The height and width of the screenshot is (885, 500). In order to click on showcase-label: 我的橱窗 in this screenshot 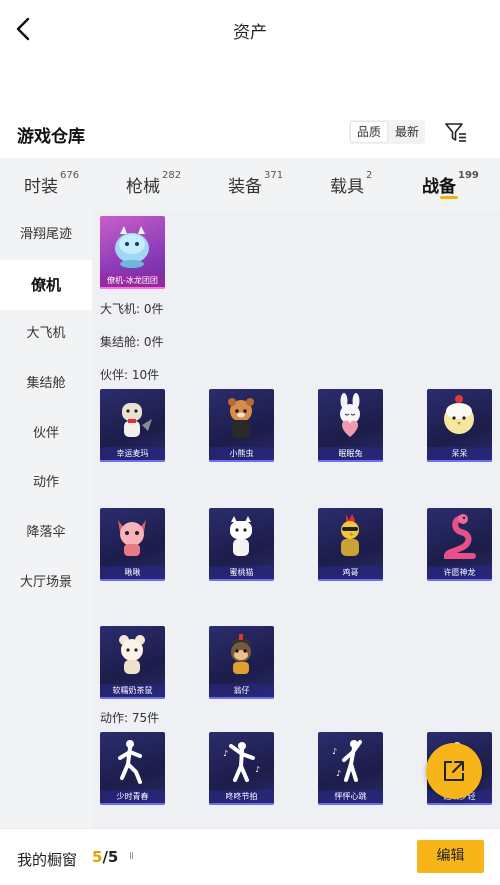, I will do `click(47, 860)`.